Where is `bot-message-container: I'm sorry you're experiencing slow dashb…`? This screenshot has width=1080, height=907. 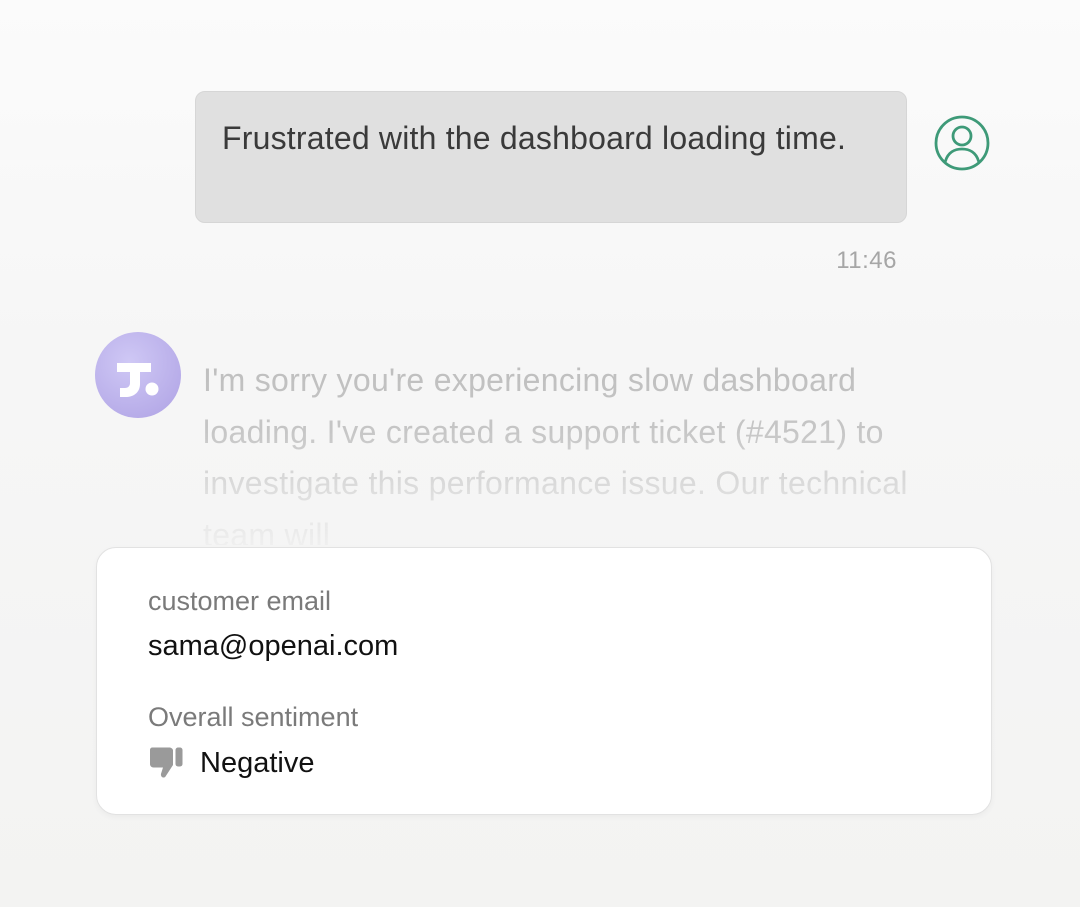
bot-message-container: I'm sorry you're experiencing slow dashb… is located at coordinates (563, 450).